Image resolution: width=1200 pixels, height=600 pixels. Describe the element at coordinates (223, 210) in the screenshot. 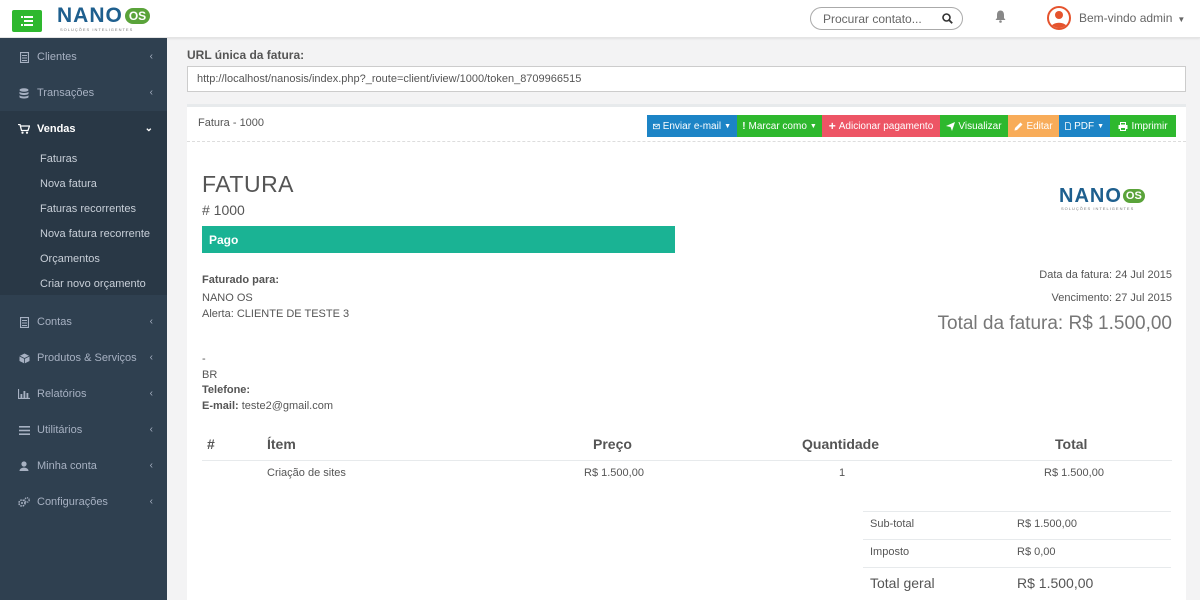

I see `invoice-number: # 1000` at that location.